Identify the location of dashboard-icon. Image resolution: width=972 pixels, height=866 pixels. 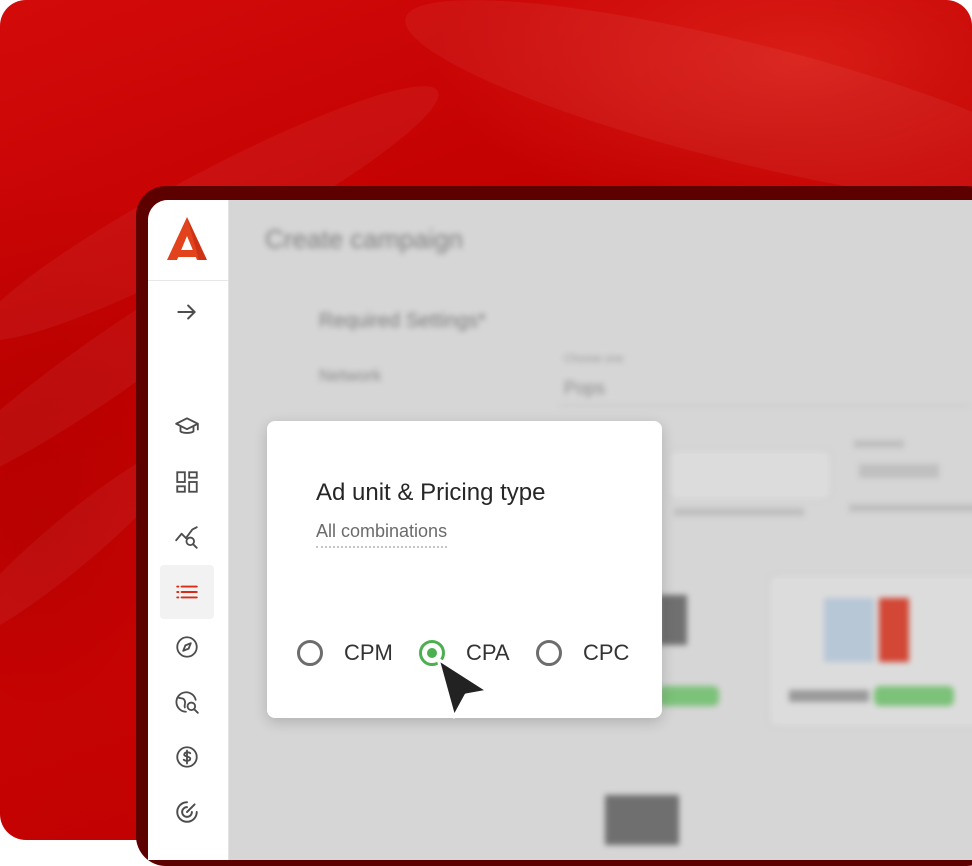
(187, 482).